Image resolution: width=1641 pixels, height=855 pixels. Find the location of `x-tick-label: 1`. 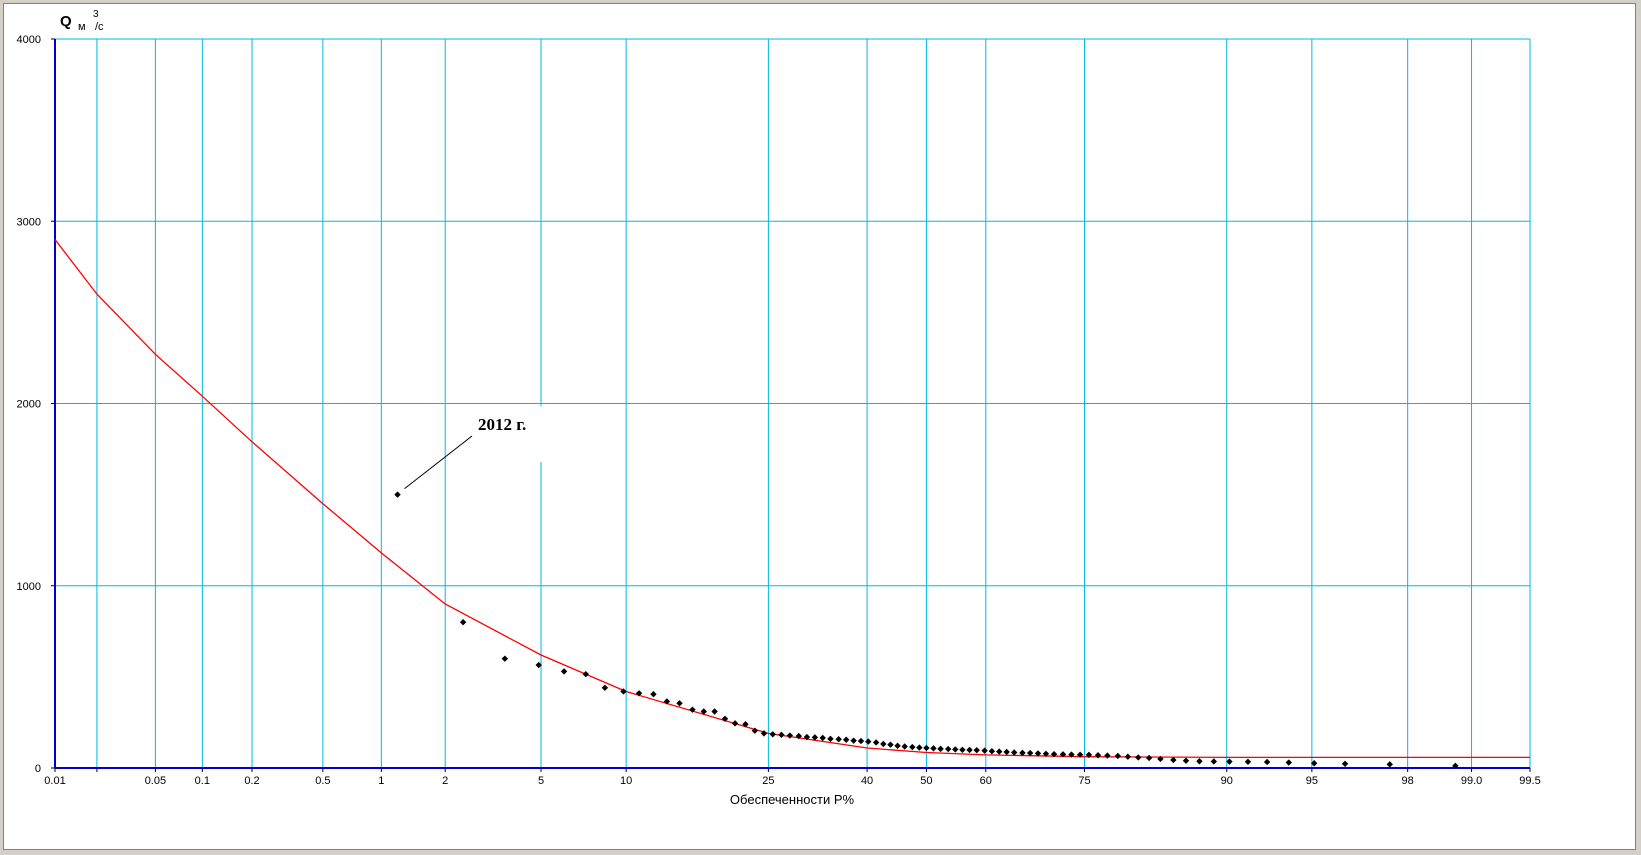

x-tick-label: 1 is located at coordinates (381, 781).